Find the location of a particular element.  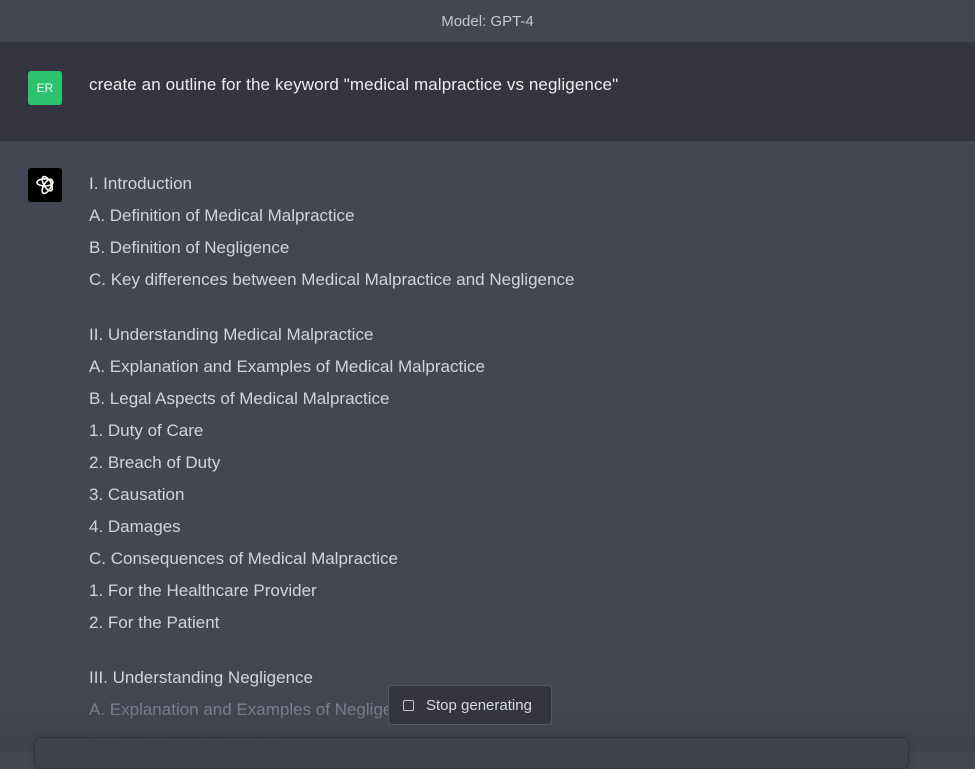

user-avatar-initials: ER is located at coordinates (45, 88).